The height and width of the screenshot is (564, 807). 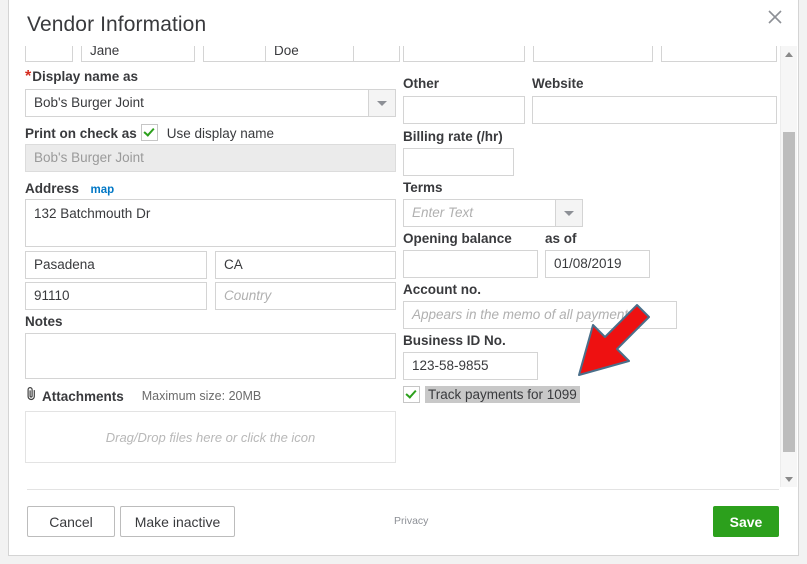 I want to click on use-display-name-checkbox, so click(x=150, y=132).